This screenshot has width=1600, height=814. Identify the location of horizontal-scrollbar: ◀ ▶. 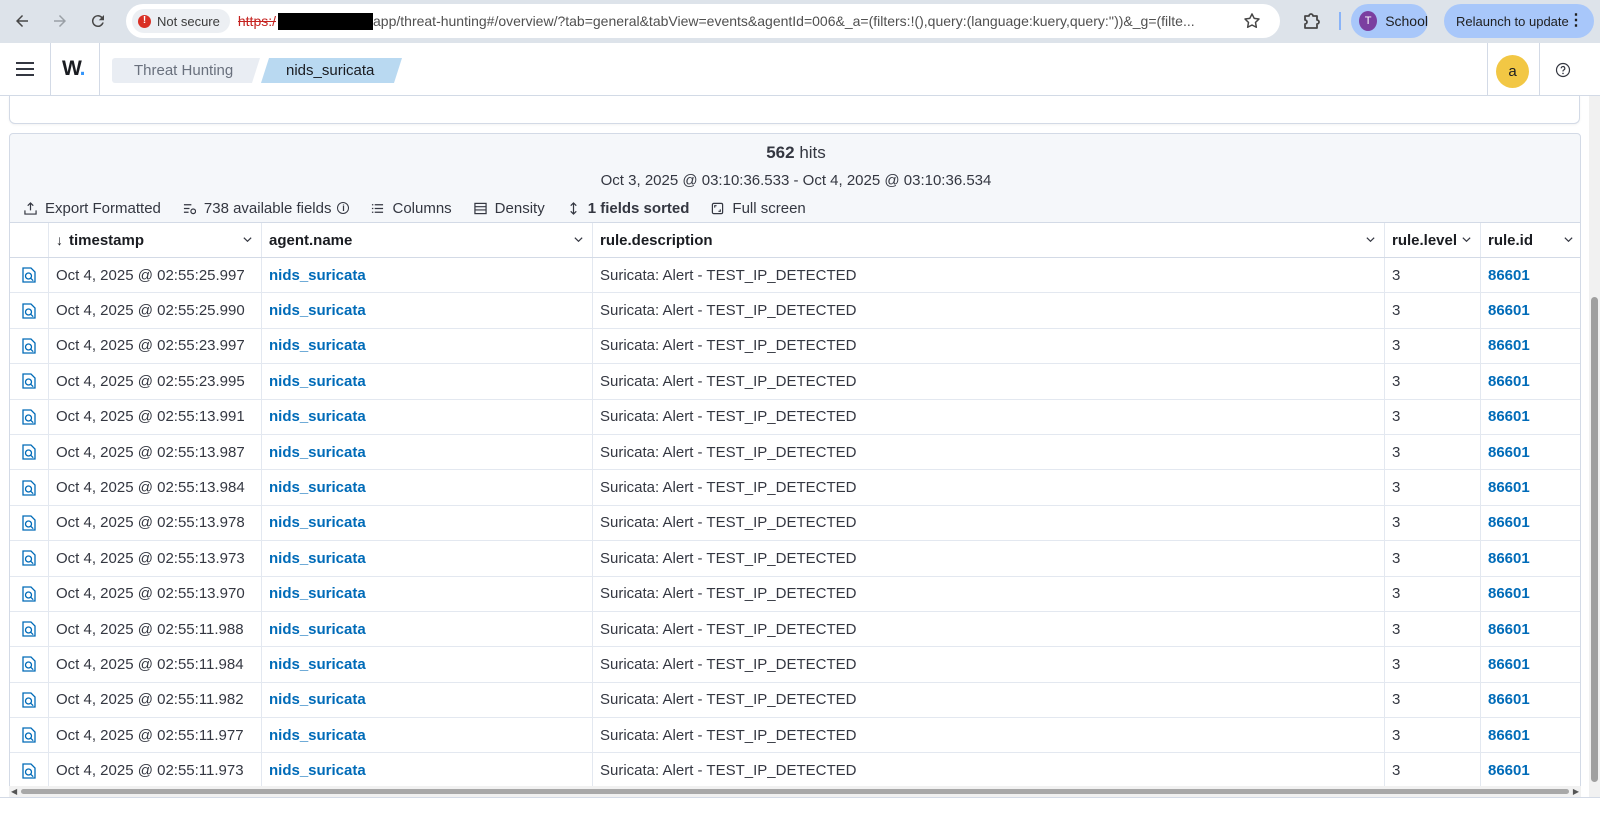
(795, 791).